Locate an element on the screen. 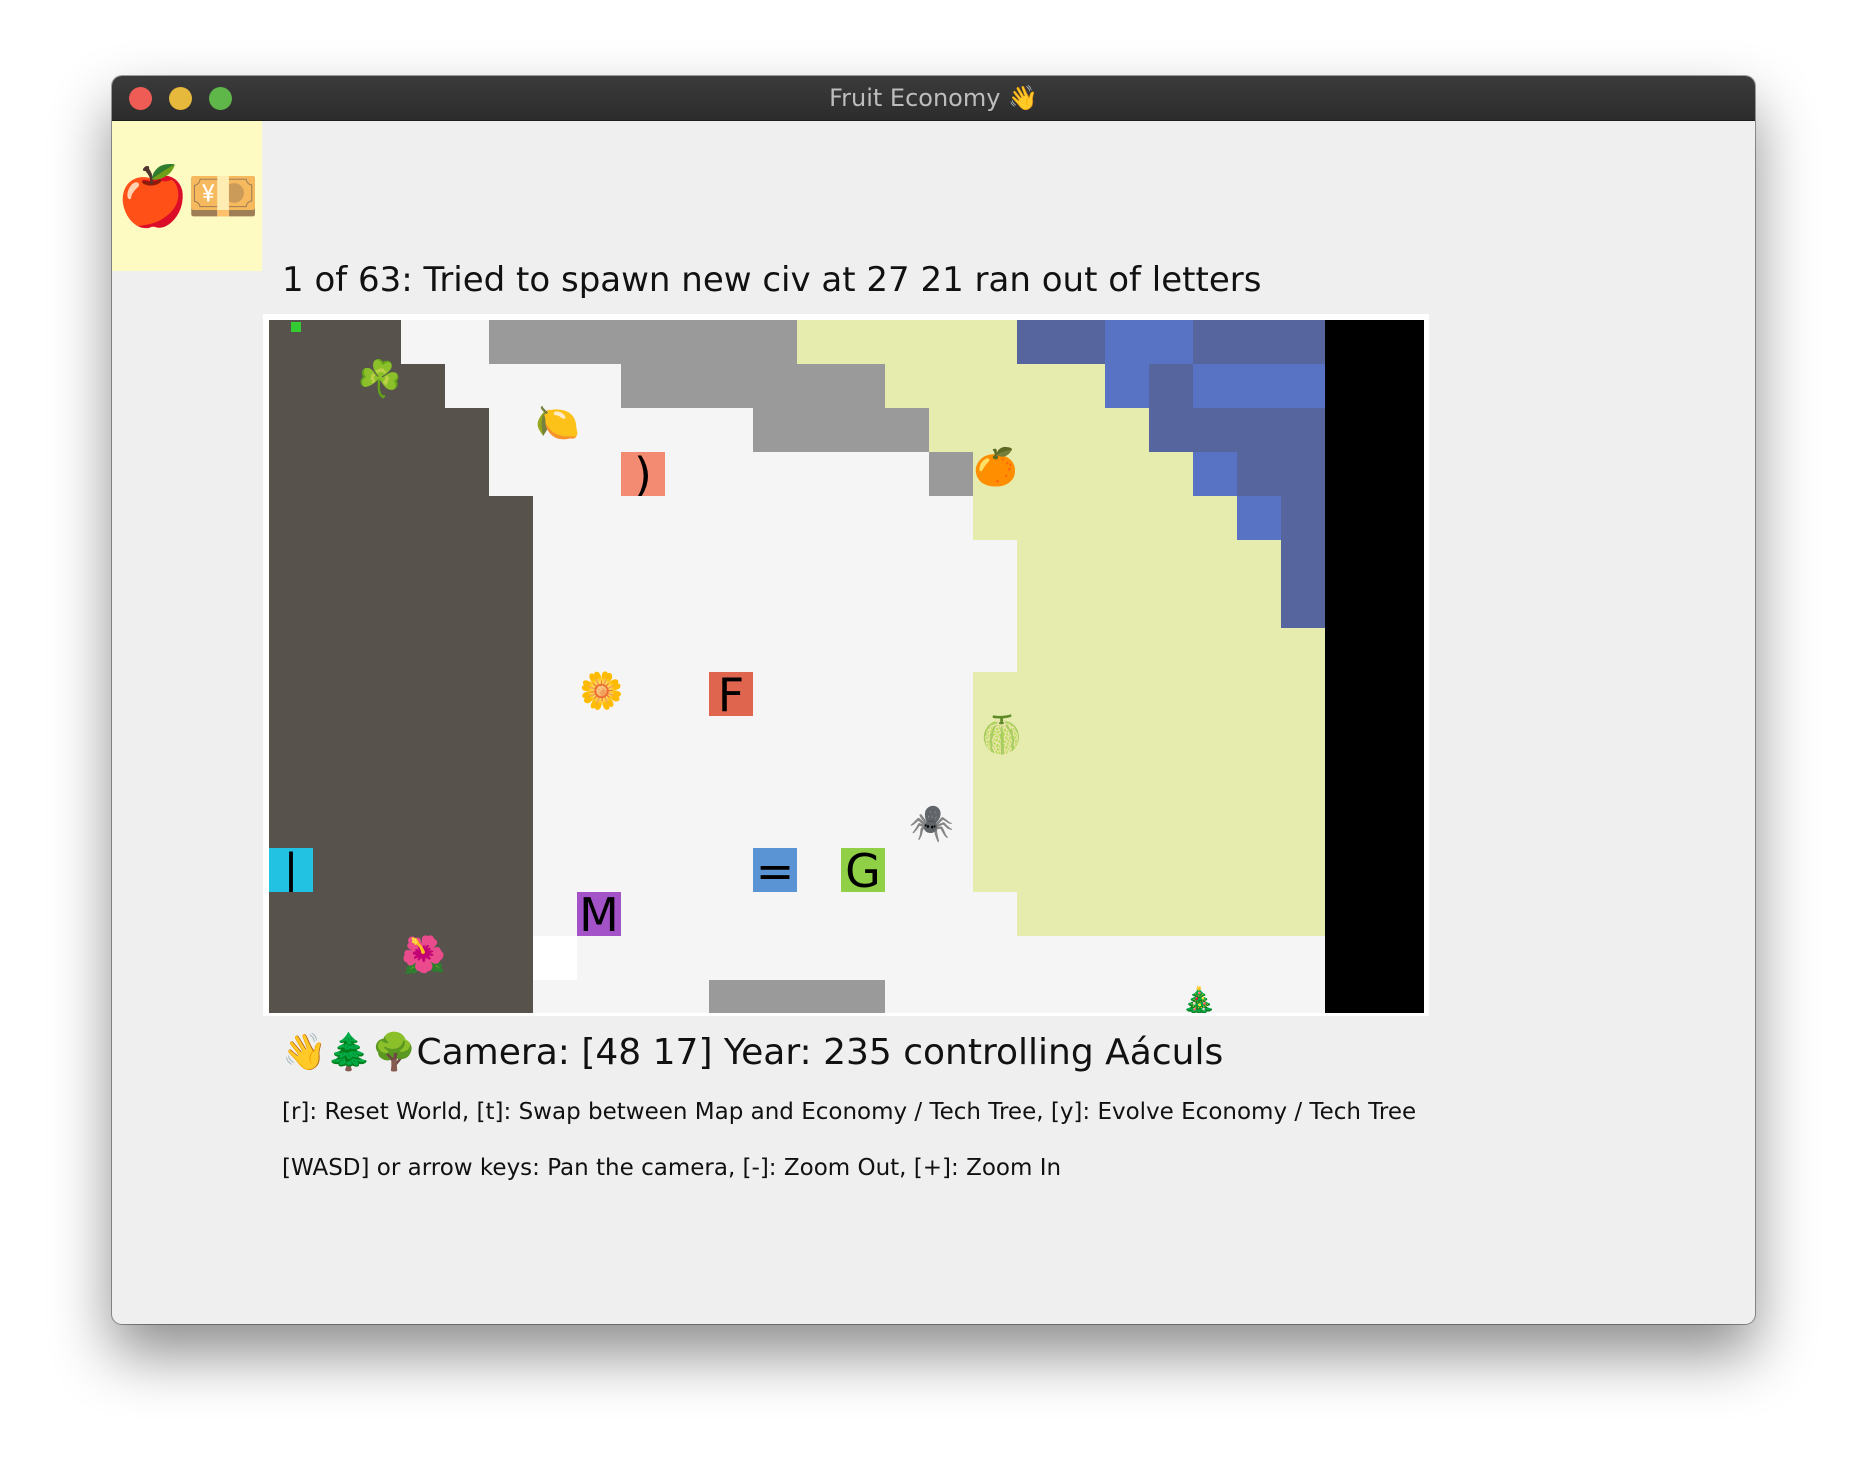  terrain-void is located at coordinates (1374, 666).